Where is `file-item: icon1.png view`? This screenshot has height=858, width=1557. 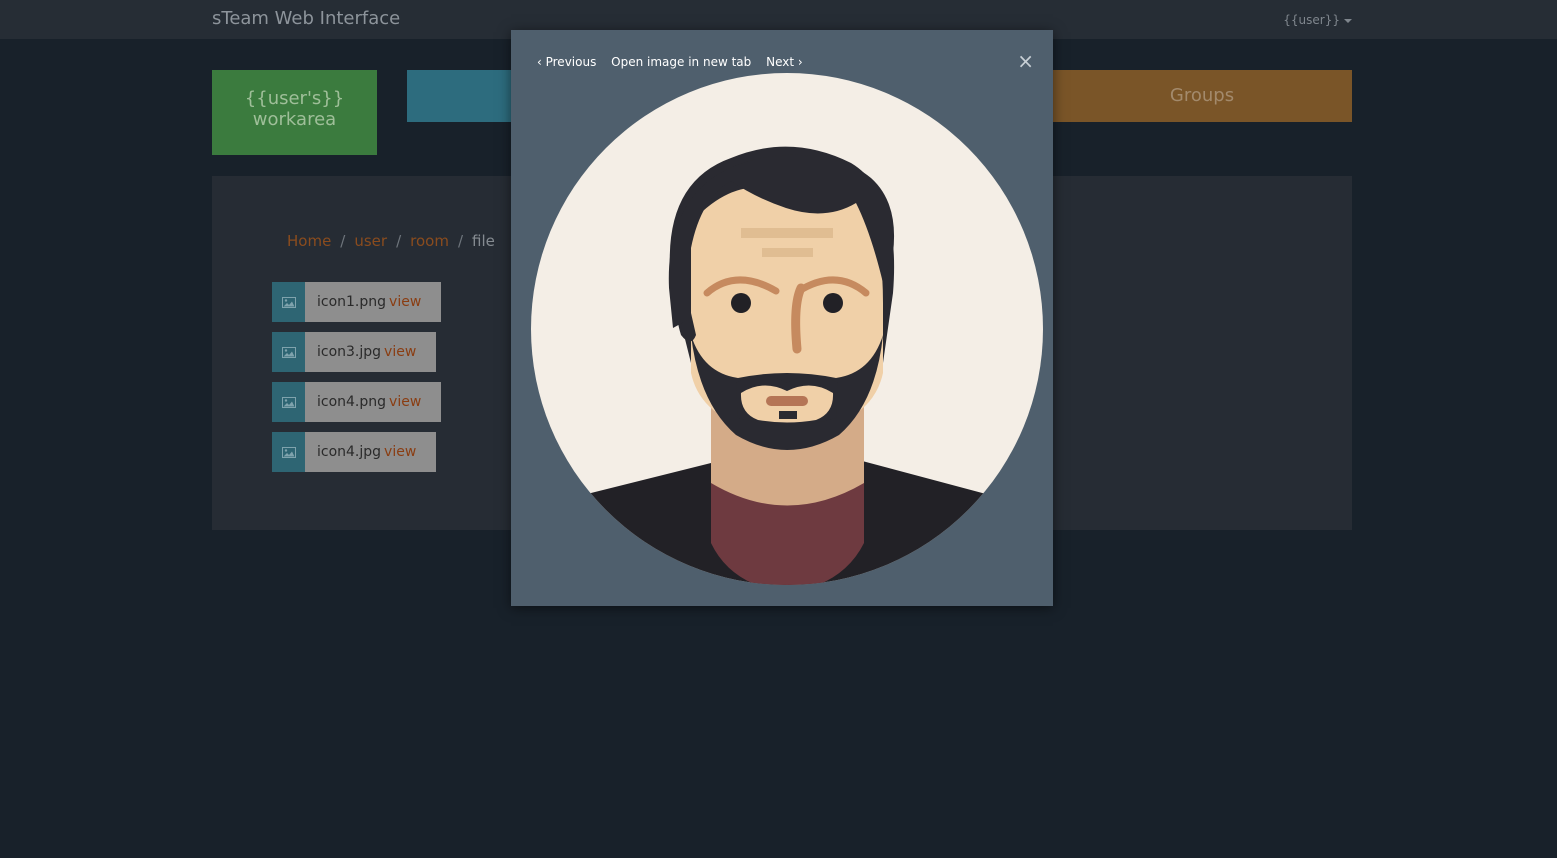 file-item: icon1.png view is located at coordinates (373, 302).